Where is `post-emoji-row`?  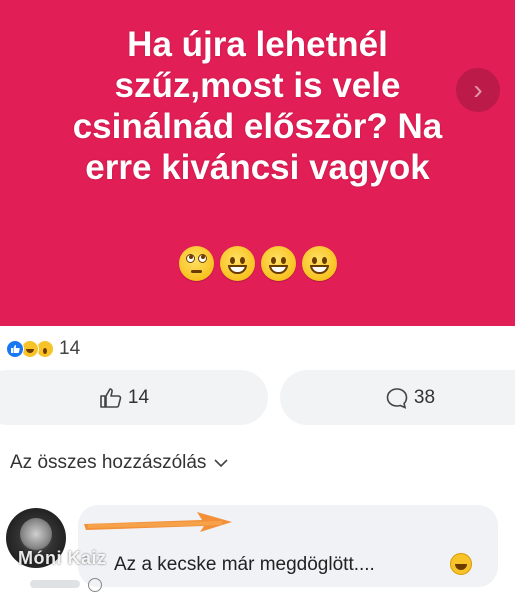 post-emoji-row is located at coordinates (257, 263).